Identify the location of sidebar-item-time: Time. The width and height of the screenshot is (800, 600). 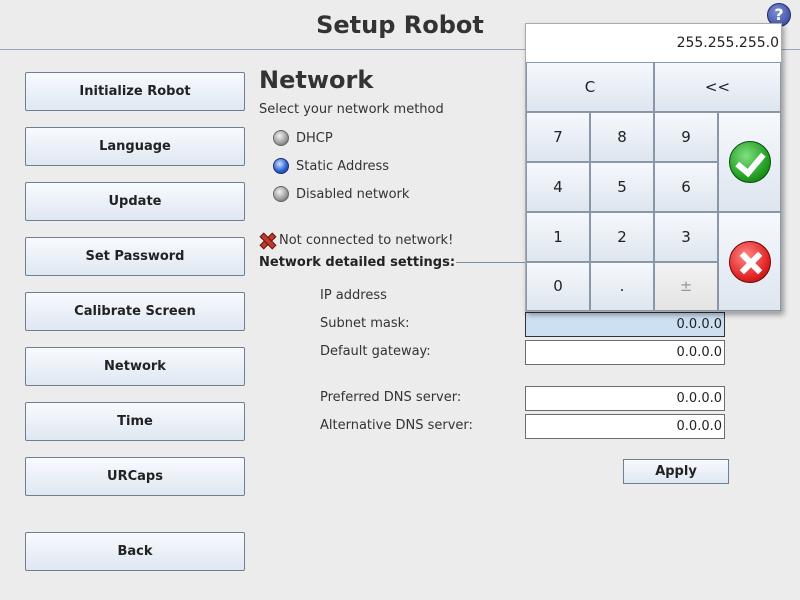
(135, 421).